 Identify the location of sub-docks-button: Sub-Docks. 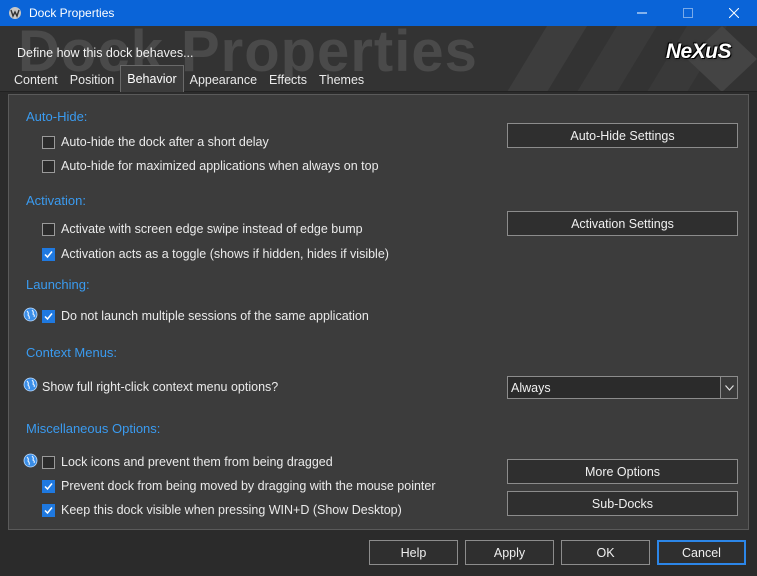
(622, 503).